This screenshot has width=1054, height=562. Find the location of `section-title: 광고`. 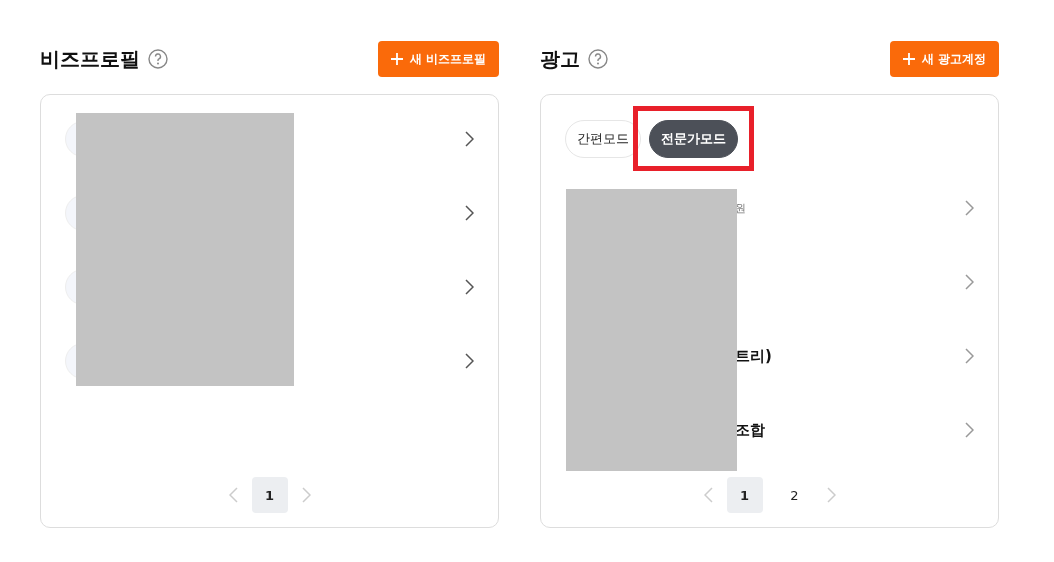

section-title: 광고 is located at coordinates (560, 59).